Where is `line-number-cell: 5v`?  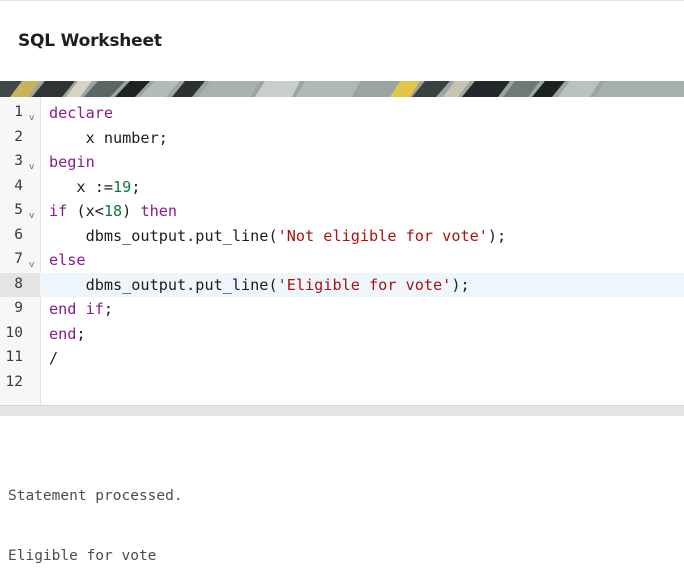 line-number-cell: 5v is located at coordinates (20, 211).